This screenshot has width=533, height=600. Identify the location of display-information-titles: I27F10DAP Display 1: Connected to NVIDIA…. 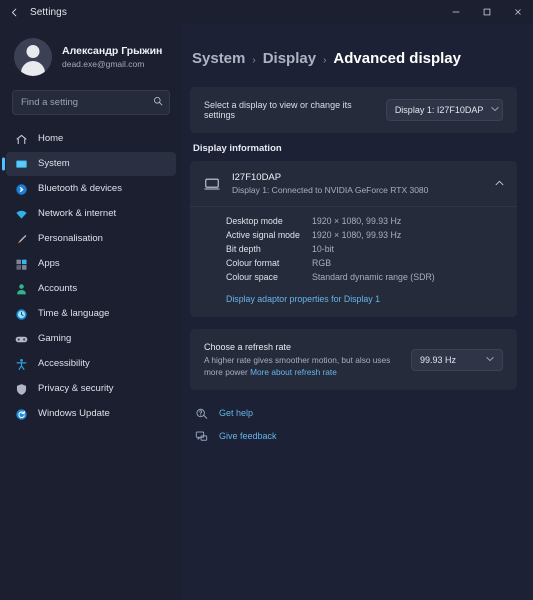
(358, 183).